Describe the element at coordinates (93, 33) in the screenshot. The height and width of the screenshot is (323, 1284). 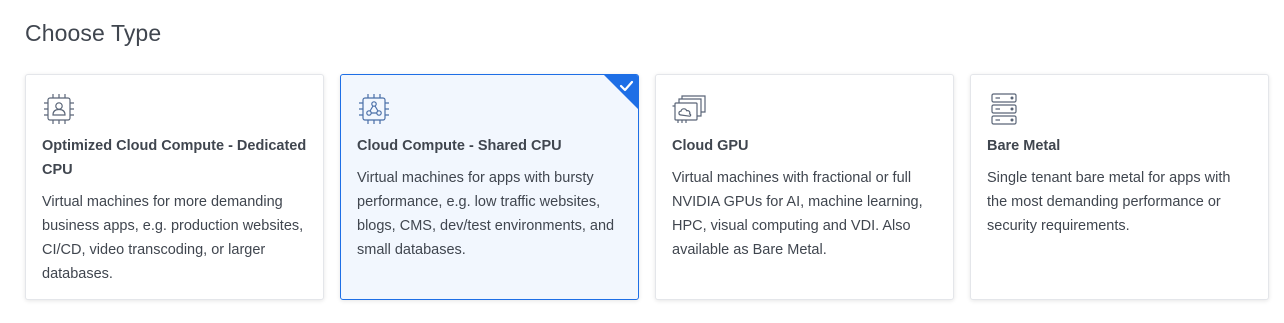
I see `page-title: Choose Type` at that location.